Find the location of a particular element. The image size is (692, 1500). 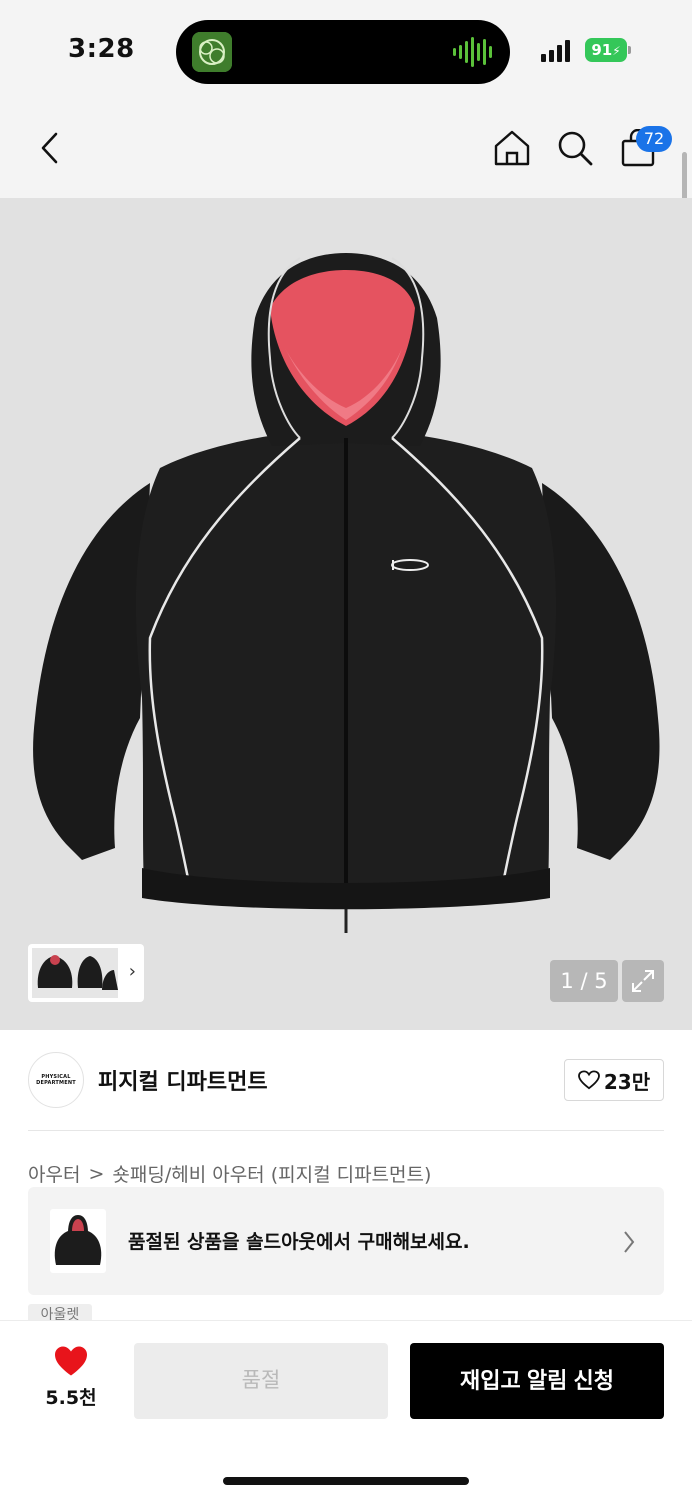

expand-icon is located at coordinates (643, 981).